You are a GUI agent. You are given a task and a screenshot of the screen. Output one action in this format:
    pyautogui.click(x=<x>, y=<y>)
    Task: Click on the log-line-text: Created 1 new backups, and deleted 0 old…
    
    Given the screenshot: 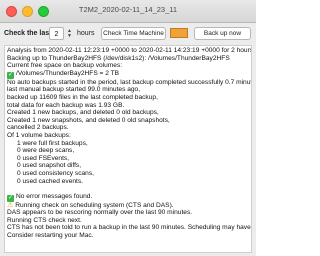 What is the action you would take?
    pyautogui.click(x=83, y=113)
    